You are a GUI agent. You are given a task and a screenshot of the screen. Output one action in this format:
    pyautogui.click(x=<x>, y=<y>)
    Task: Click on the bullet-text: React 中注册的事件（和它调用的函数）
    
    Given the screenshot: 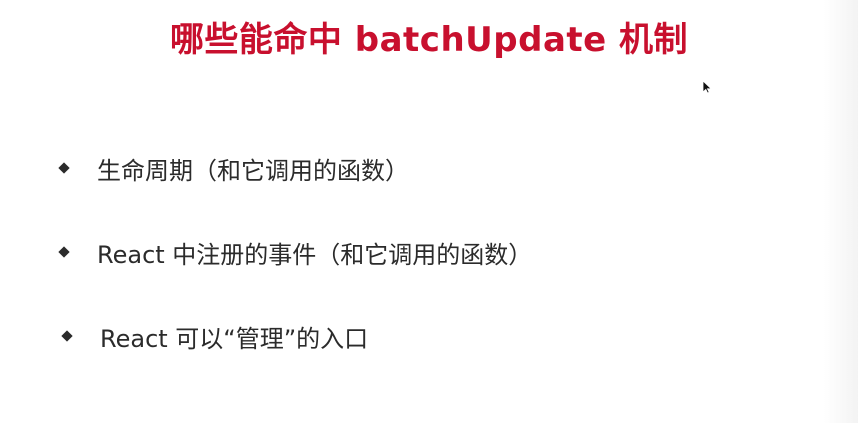 What is the action you would take?
    pyautogui.click(x=315, y=254)
    